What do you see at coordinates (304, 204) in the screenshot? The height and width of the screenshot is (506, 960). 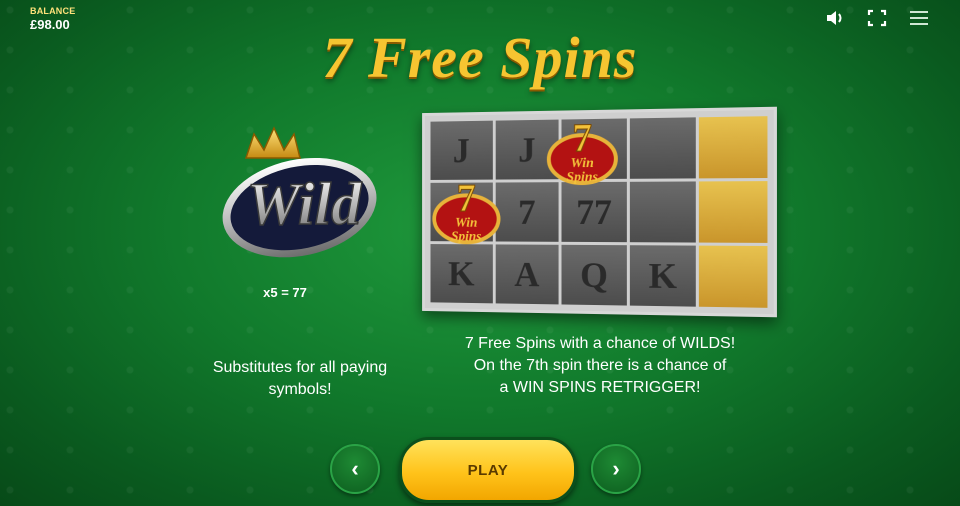 I see `wild-logo-text: Wild` at bounding box center [304, 204].